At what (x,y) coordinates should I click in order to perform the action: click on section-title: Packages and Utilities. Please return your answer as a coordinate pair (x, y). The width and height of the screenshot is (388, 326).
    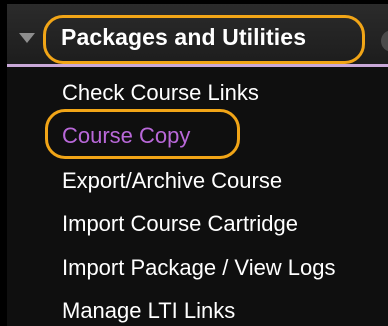
    Looking at the image, I should click on (183, 37).